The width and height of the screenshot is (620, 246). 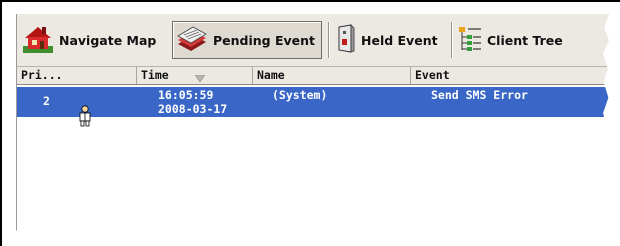 What do you see at coordinates (310, 1) in the screenshot?
I see `frame-top-border` at bounding box center [310, 1].